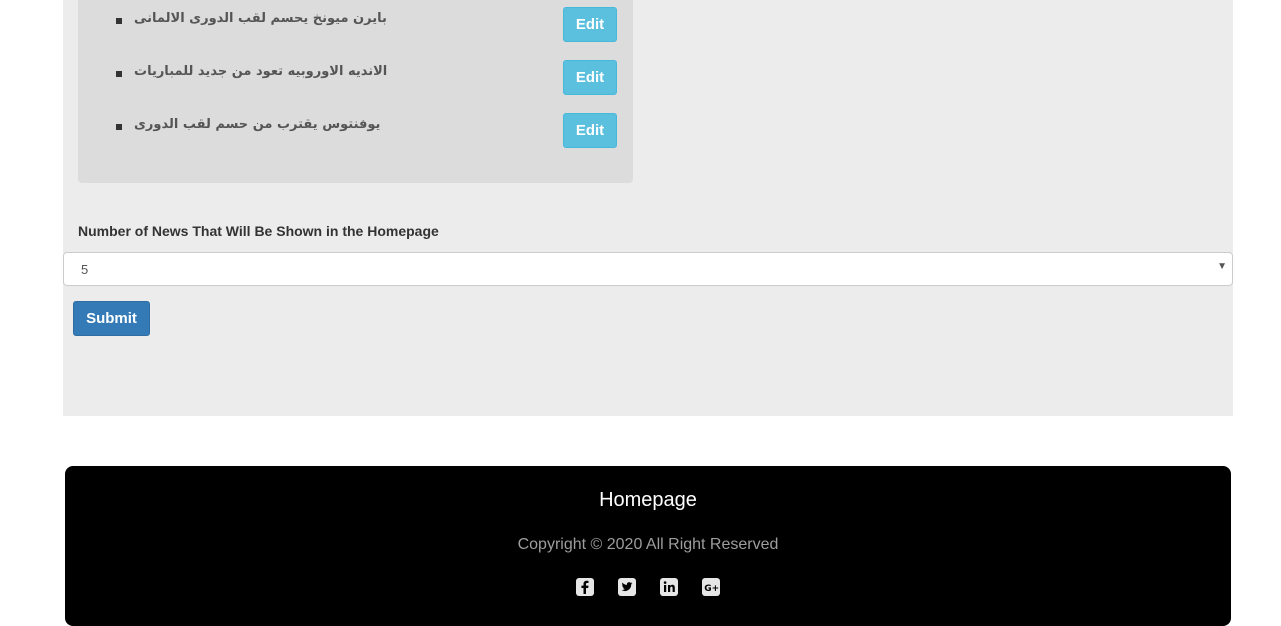  I want to click on footer-title: Homepage, so click(648, 500).